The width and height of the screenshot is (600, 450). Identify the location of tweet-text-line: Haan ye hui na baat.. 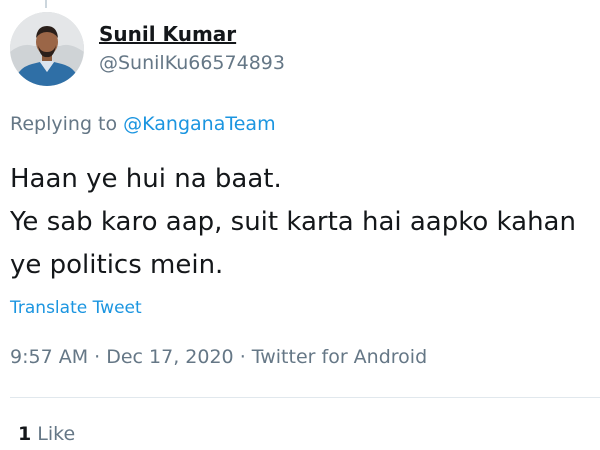
(146, 179).